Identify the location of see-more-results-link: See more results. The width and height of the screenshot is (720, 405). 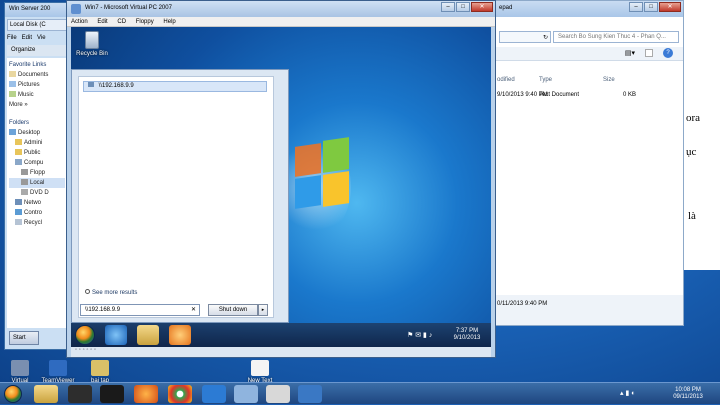
(111, 292).